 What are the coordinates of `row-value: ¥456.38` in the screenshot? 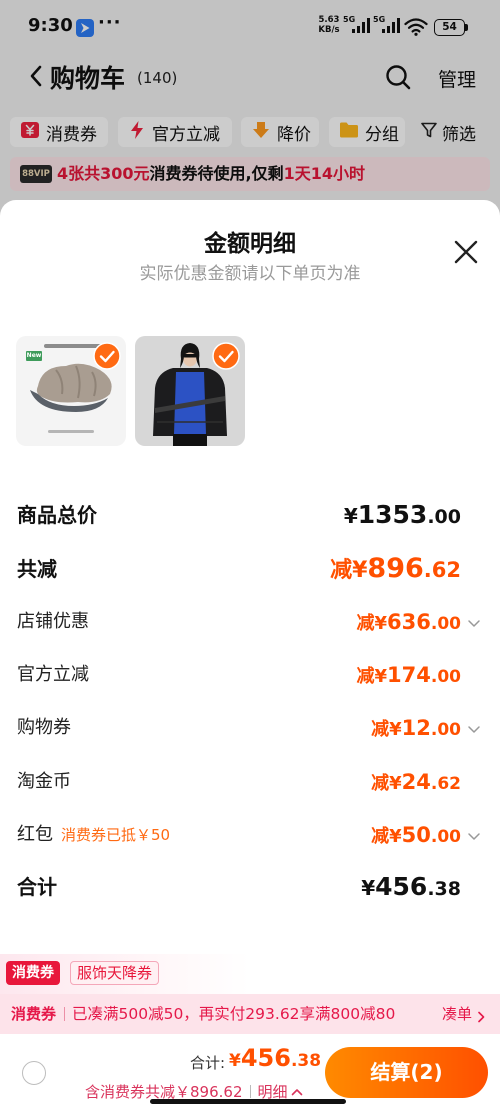 It's located at (411, 888).